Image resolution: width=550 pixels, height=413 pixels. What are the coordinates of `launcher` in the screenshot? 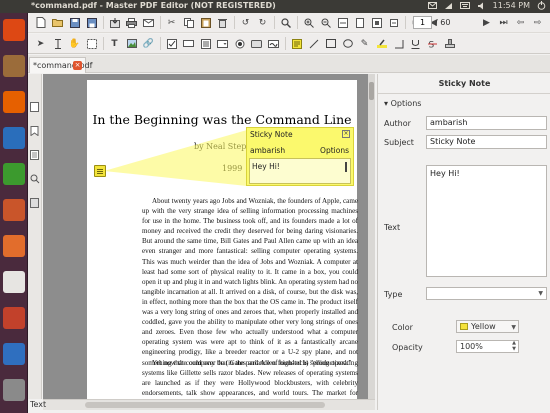 It's located at (14, 213).